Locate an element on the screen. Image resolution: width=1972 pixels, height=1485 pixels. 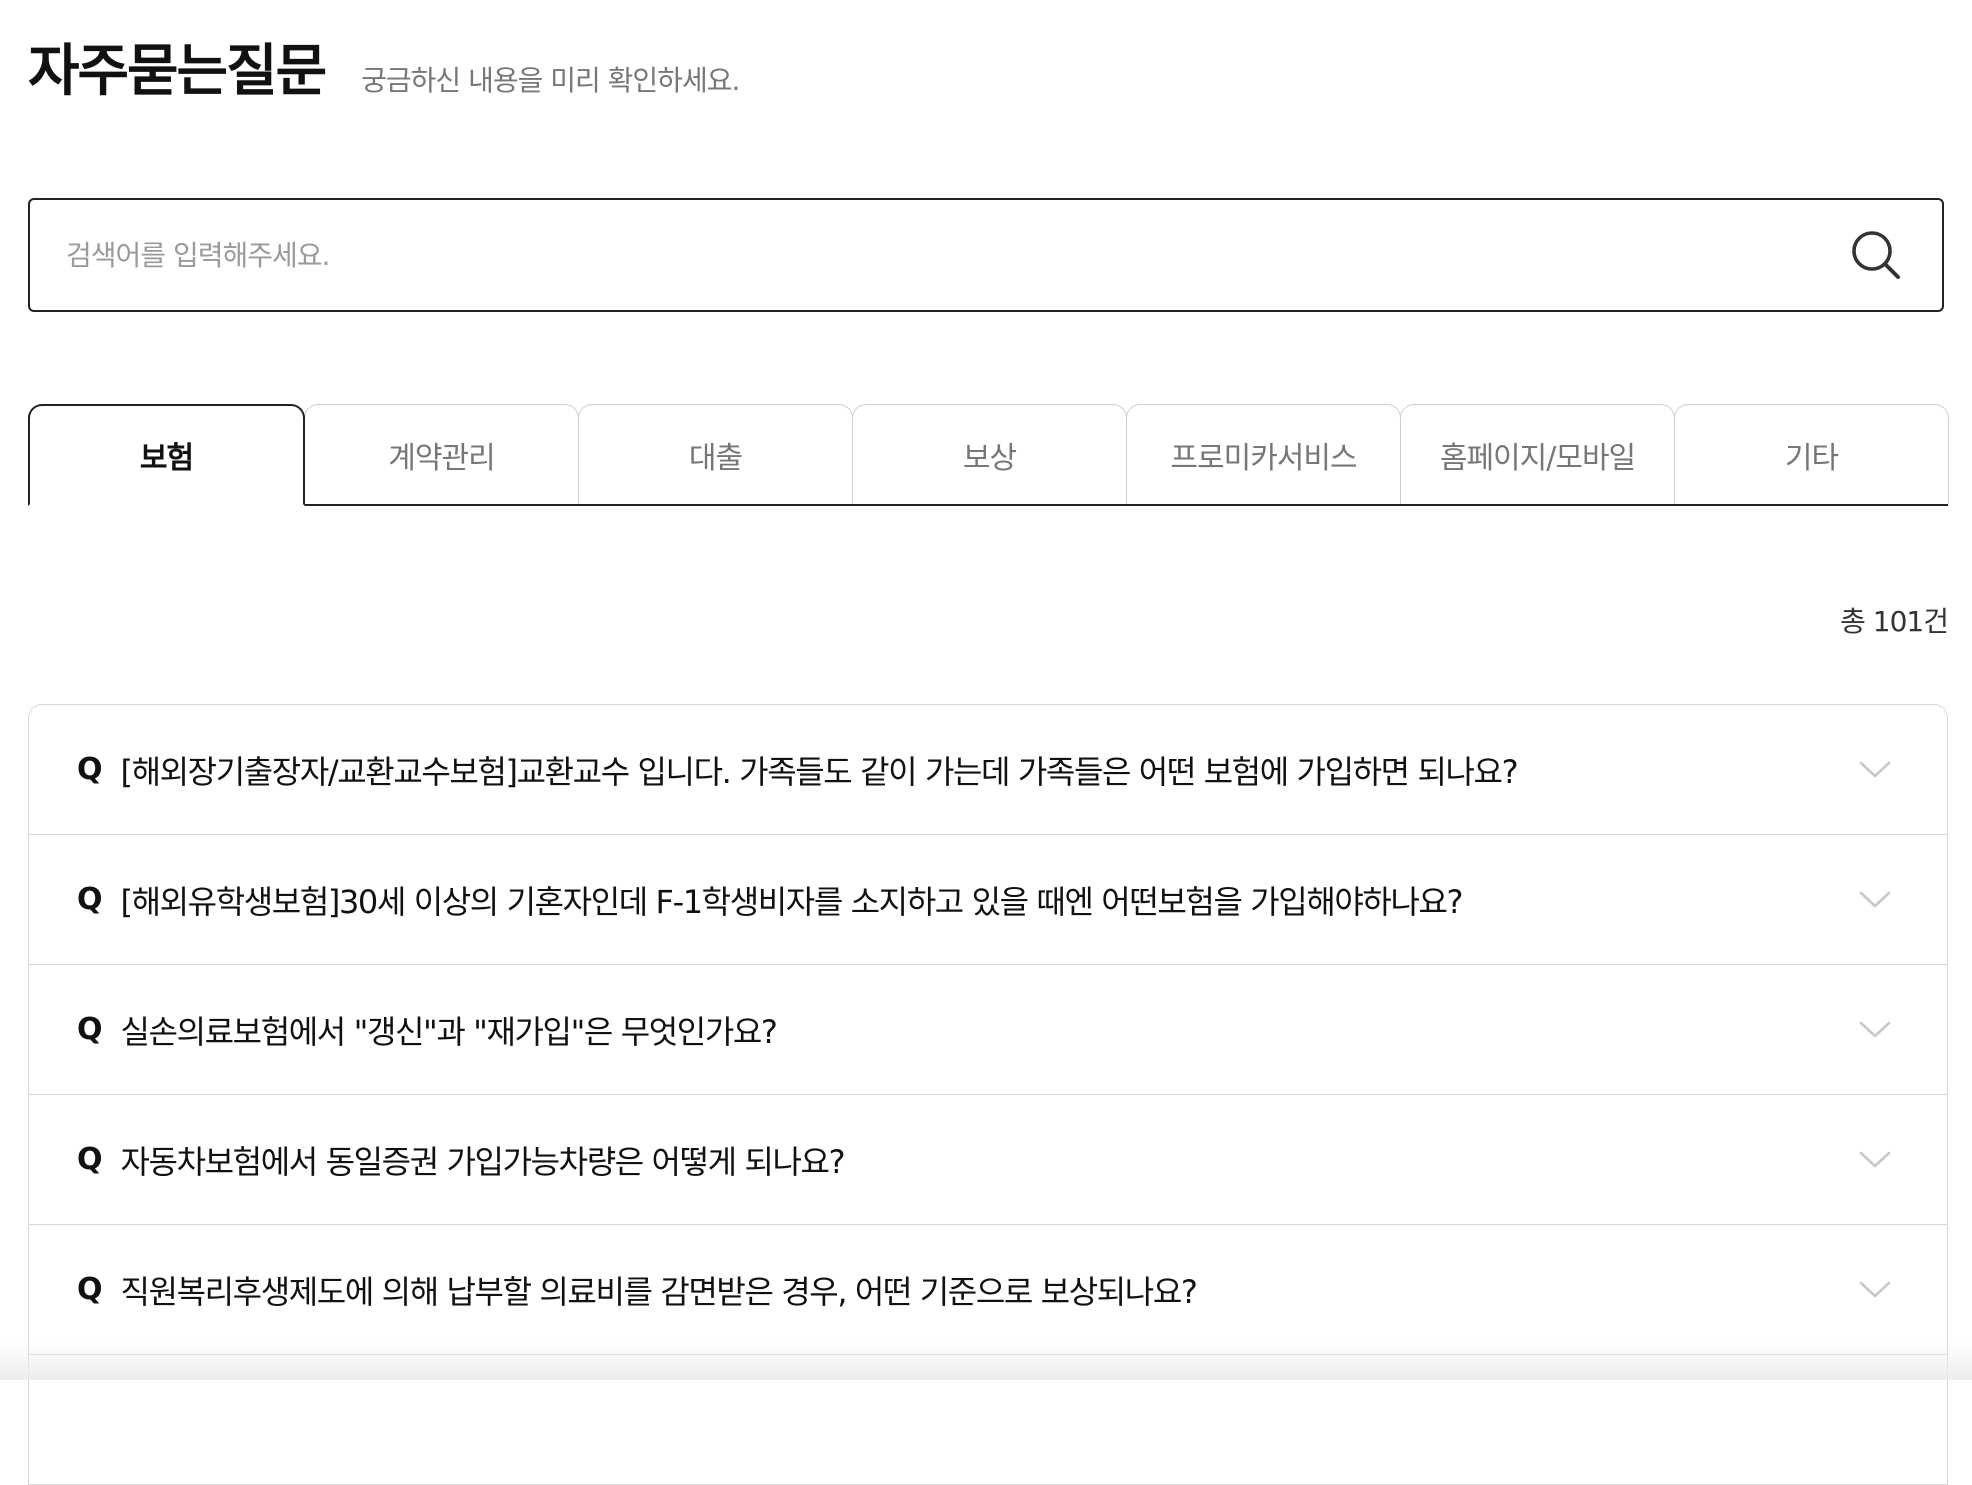
tab-etc: 기타 is located at coordinates (1811, 454).